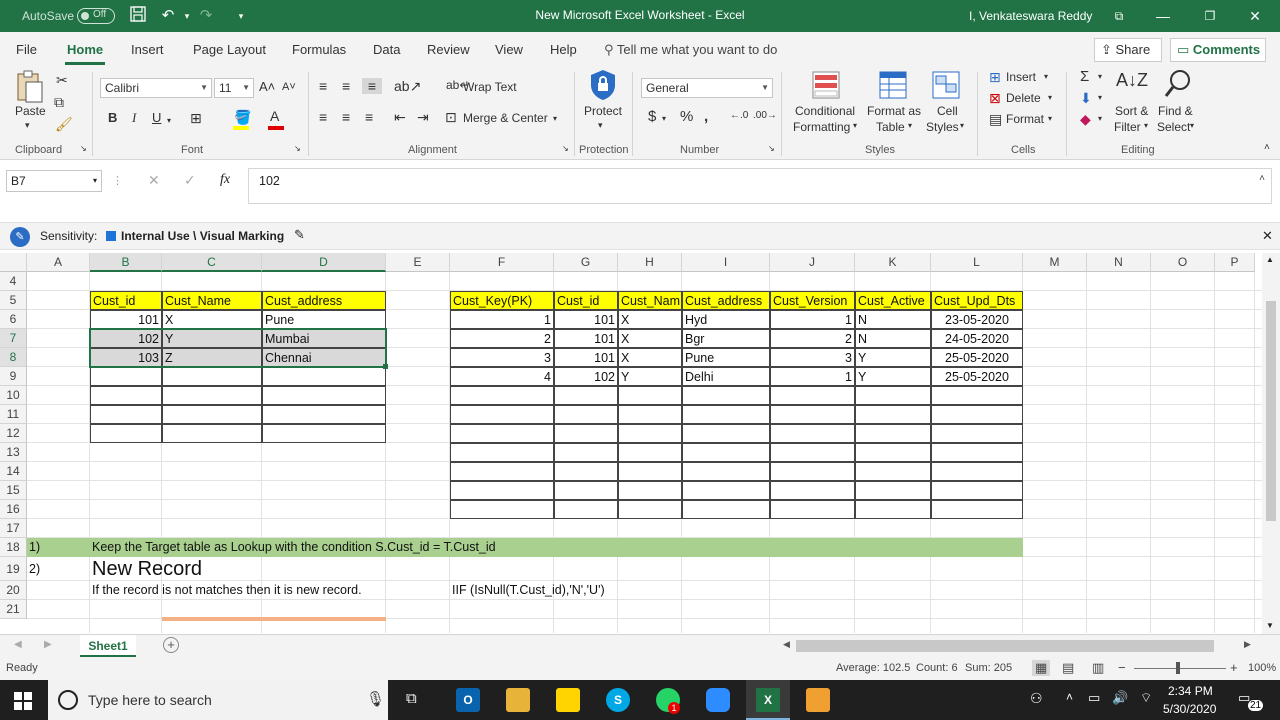 The height and width of the screenshot is (720, 1280). Describe the element at coordinates (1086, 98) in the screenshot. I see `fill-icon: ⬇` at that location.